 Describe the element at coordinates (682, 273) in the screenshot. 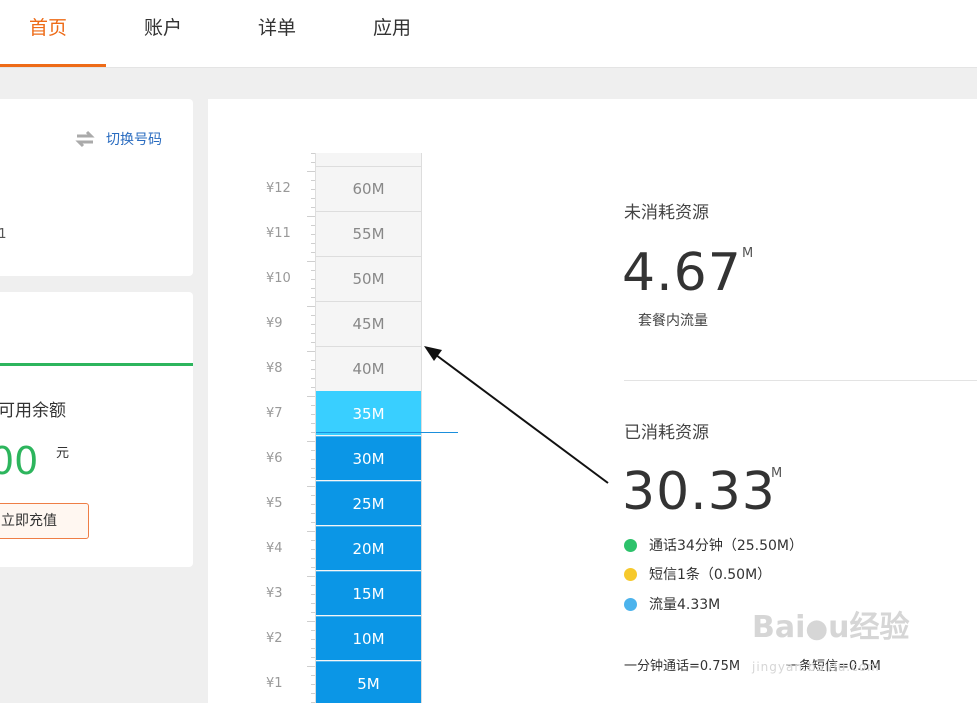

I see `unused-value: 4.67` at that location.